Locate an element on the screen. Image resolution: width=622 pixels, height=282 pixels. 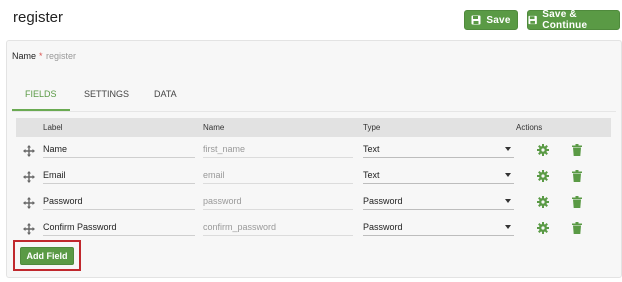
name-field-value: register is located at coordinates (61, 56).